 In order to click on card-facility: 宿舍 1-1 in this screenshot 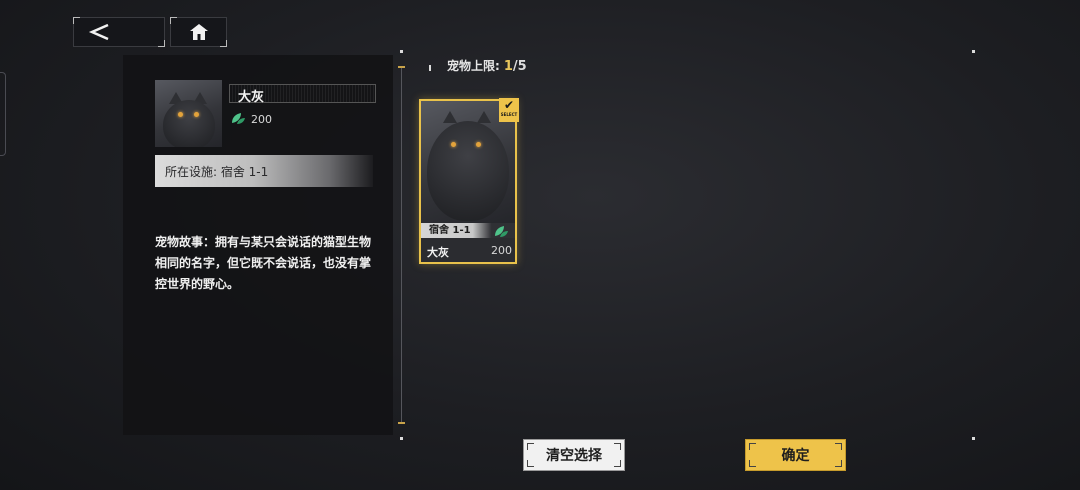, I will do `click(450, 230)`.